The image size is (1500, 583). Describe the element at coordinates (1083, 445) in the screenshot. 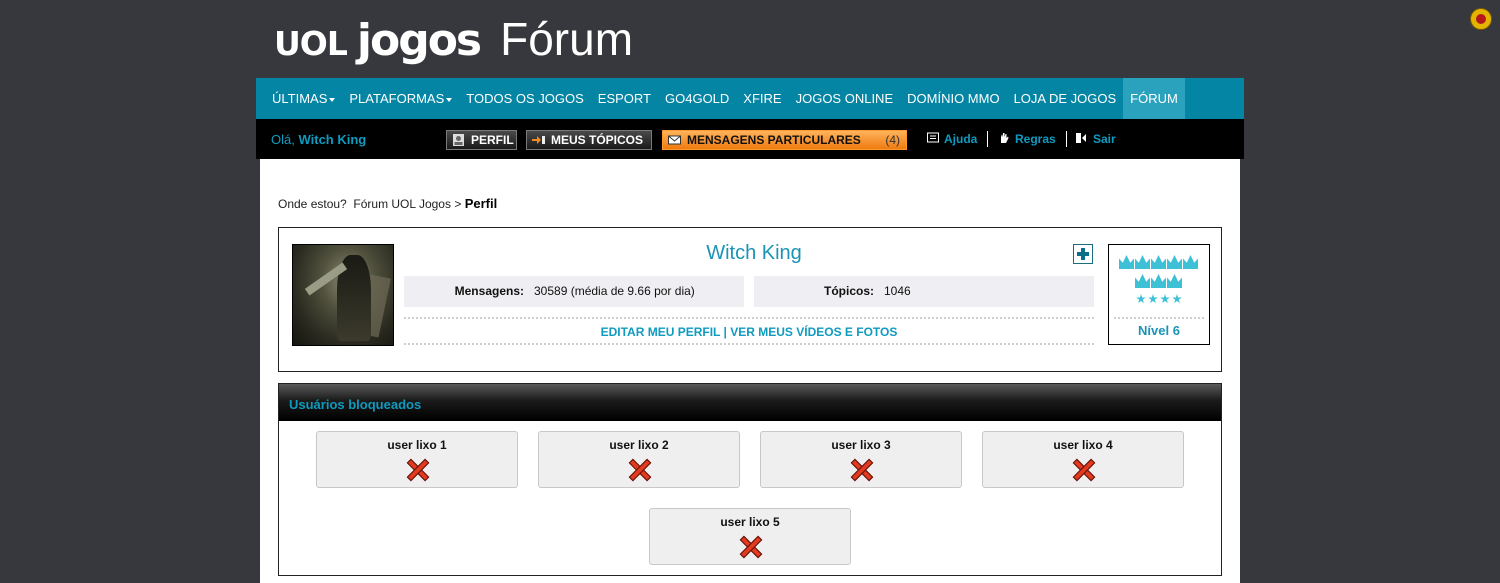

I see `blocked-user-name: user lixo 4` at that location.